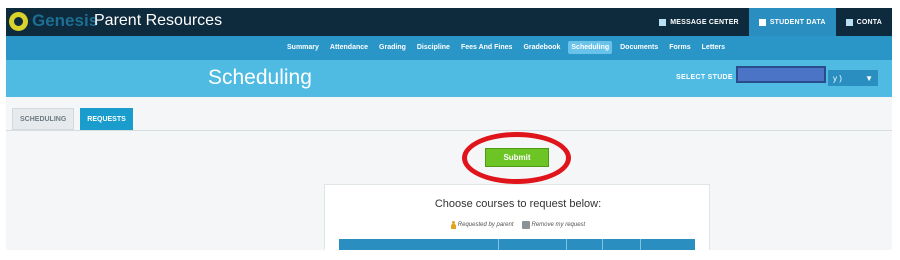 The image size is (900, 260). Describe the element at coordinates (541, 47) in the screenshot. I see `nav-gradebook: Gradebook` at that location.